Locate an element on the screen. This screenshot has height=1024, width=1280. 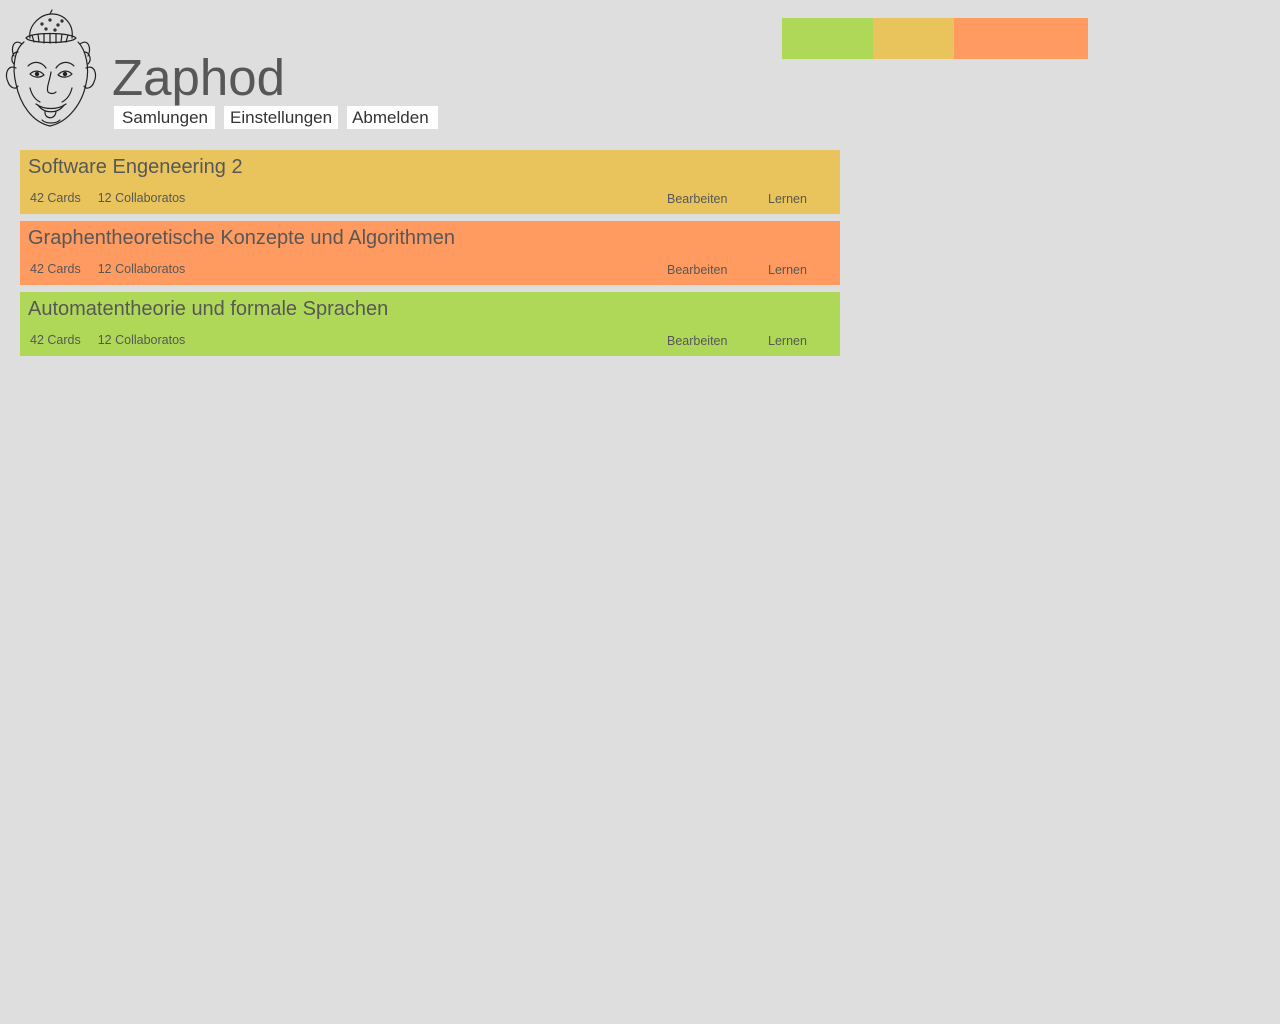
zaphod-head-icon is located at coordinates (51, 68).